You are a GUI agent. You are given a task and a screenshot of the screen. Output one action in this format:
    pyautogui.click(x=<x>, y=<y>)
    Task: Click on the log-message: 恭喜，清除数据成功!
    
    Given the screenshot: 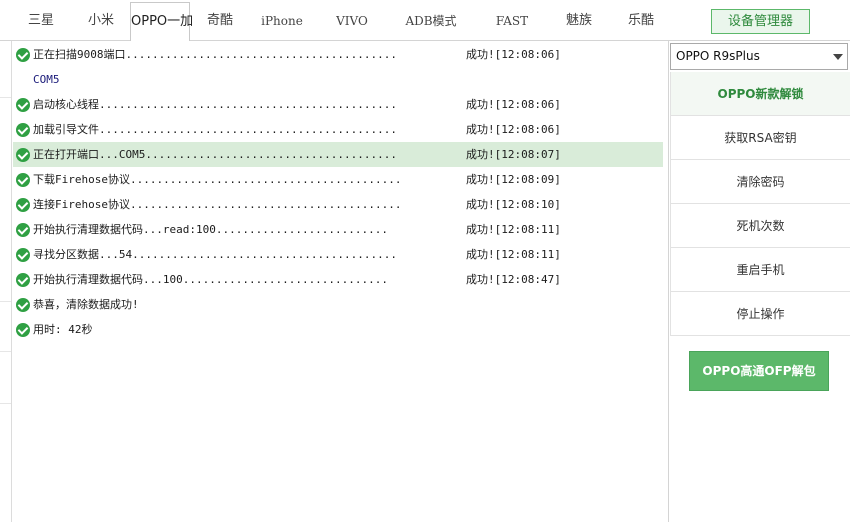 What is the action you would take?
    pyautogui.click(x=86, y=304)
    